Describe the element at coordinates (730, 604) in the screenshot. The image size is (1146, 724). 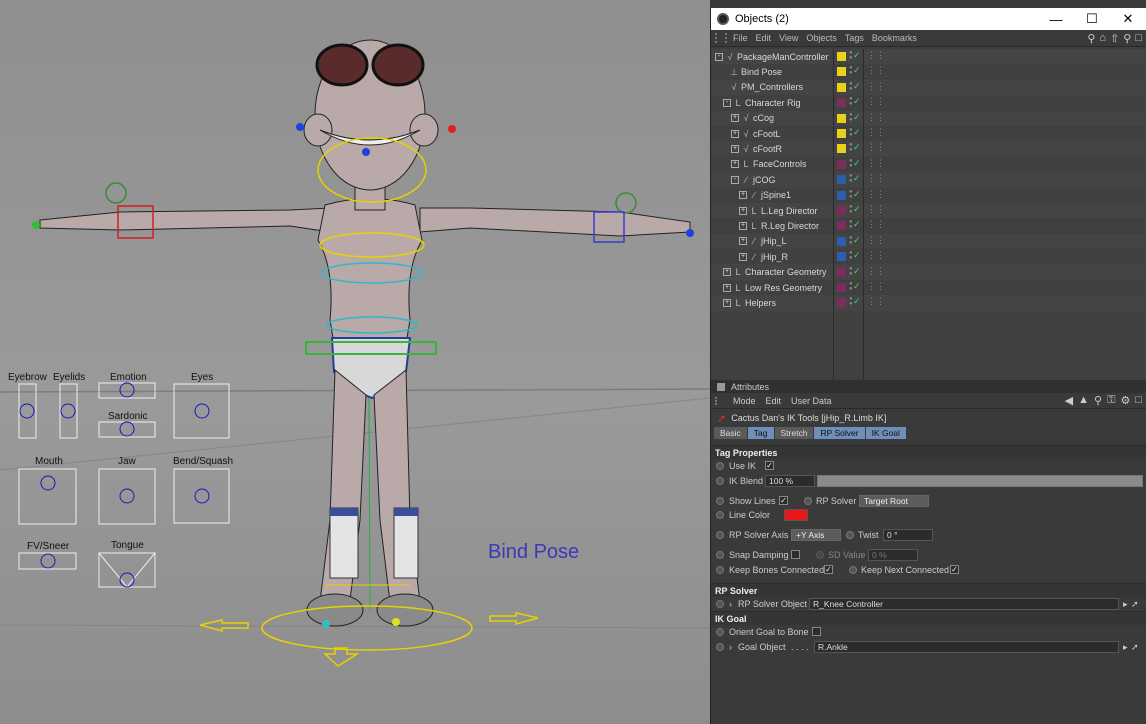
I see `expand-arrow-icon: ›` at that location.